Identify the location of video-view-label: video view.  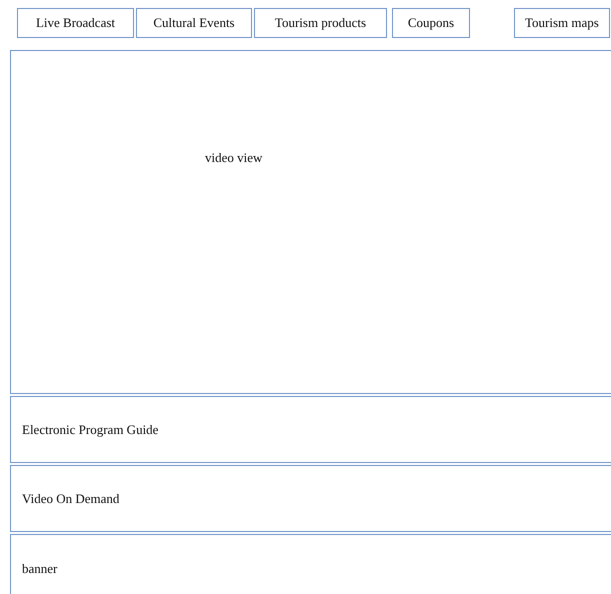
(233, 157).